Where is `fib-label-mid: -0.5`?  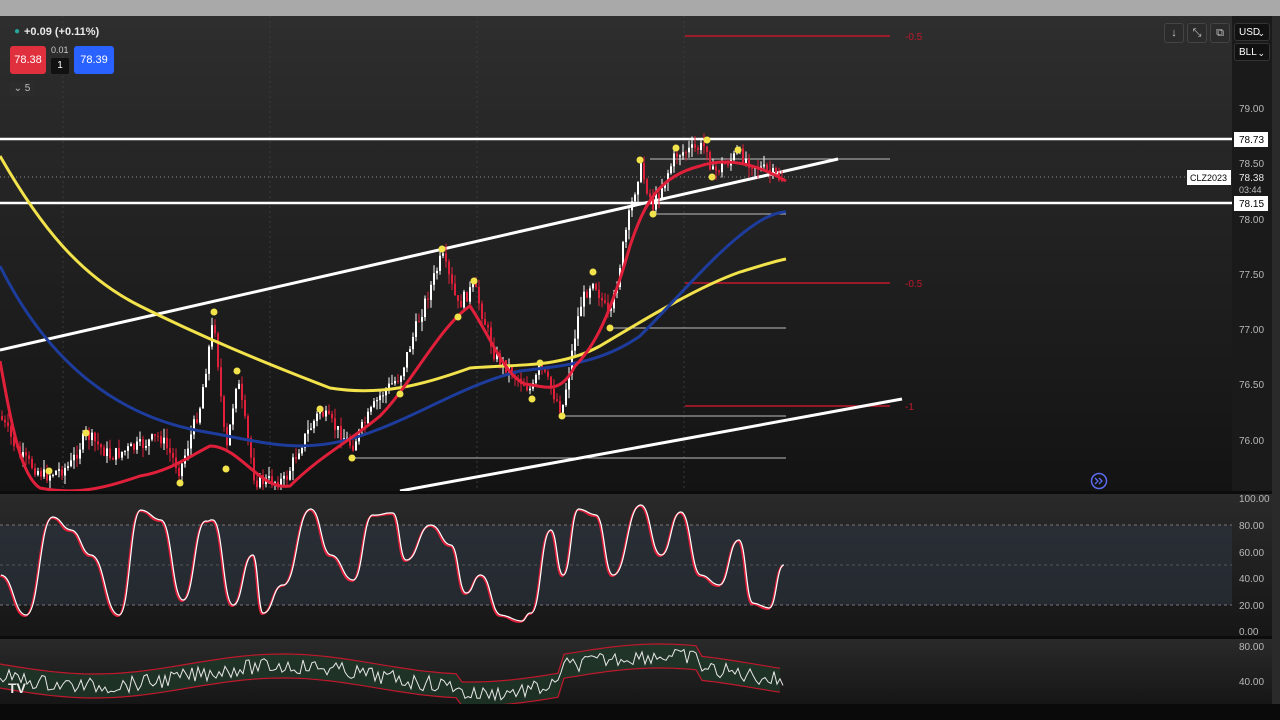 fib-label-mid: -0.5 is located at coordinates (914, 284).